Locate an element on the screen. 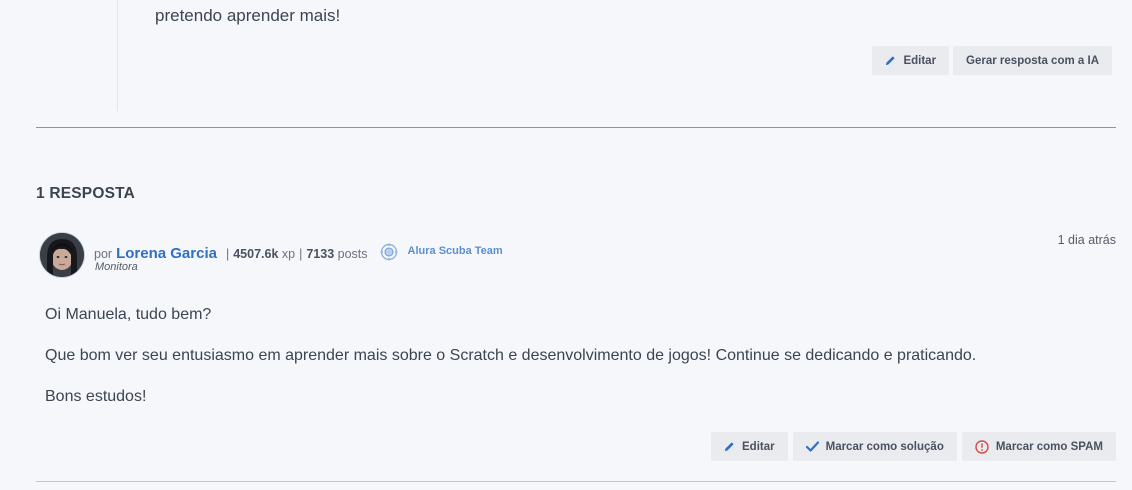 The width and height of the screenshot is (1132, 490). answer-edit-label: Editar is located at coordinates (758, 446).